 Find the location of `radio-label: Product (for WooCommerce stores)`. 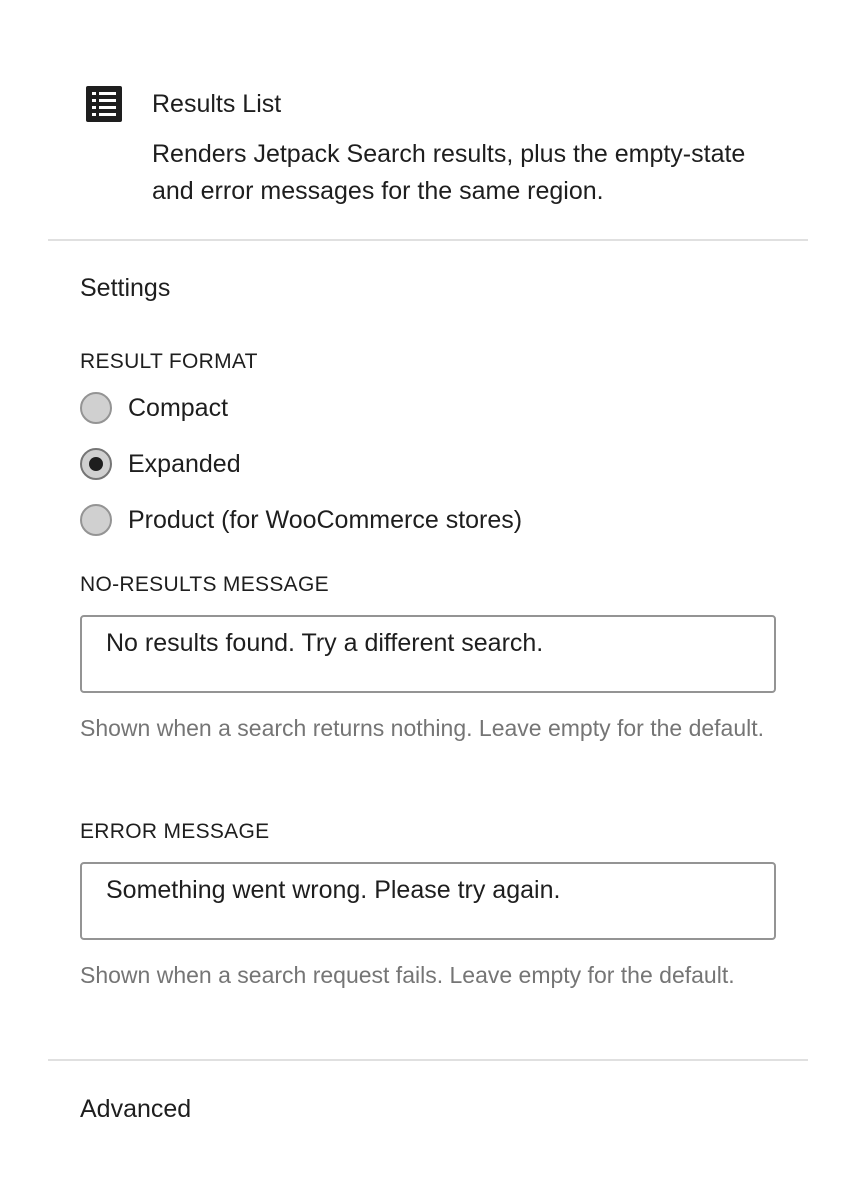

radio-label: Product (for WooCommerce stores) is located at coordinates (325, 519).